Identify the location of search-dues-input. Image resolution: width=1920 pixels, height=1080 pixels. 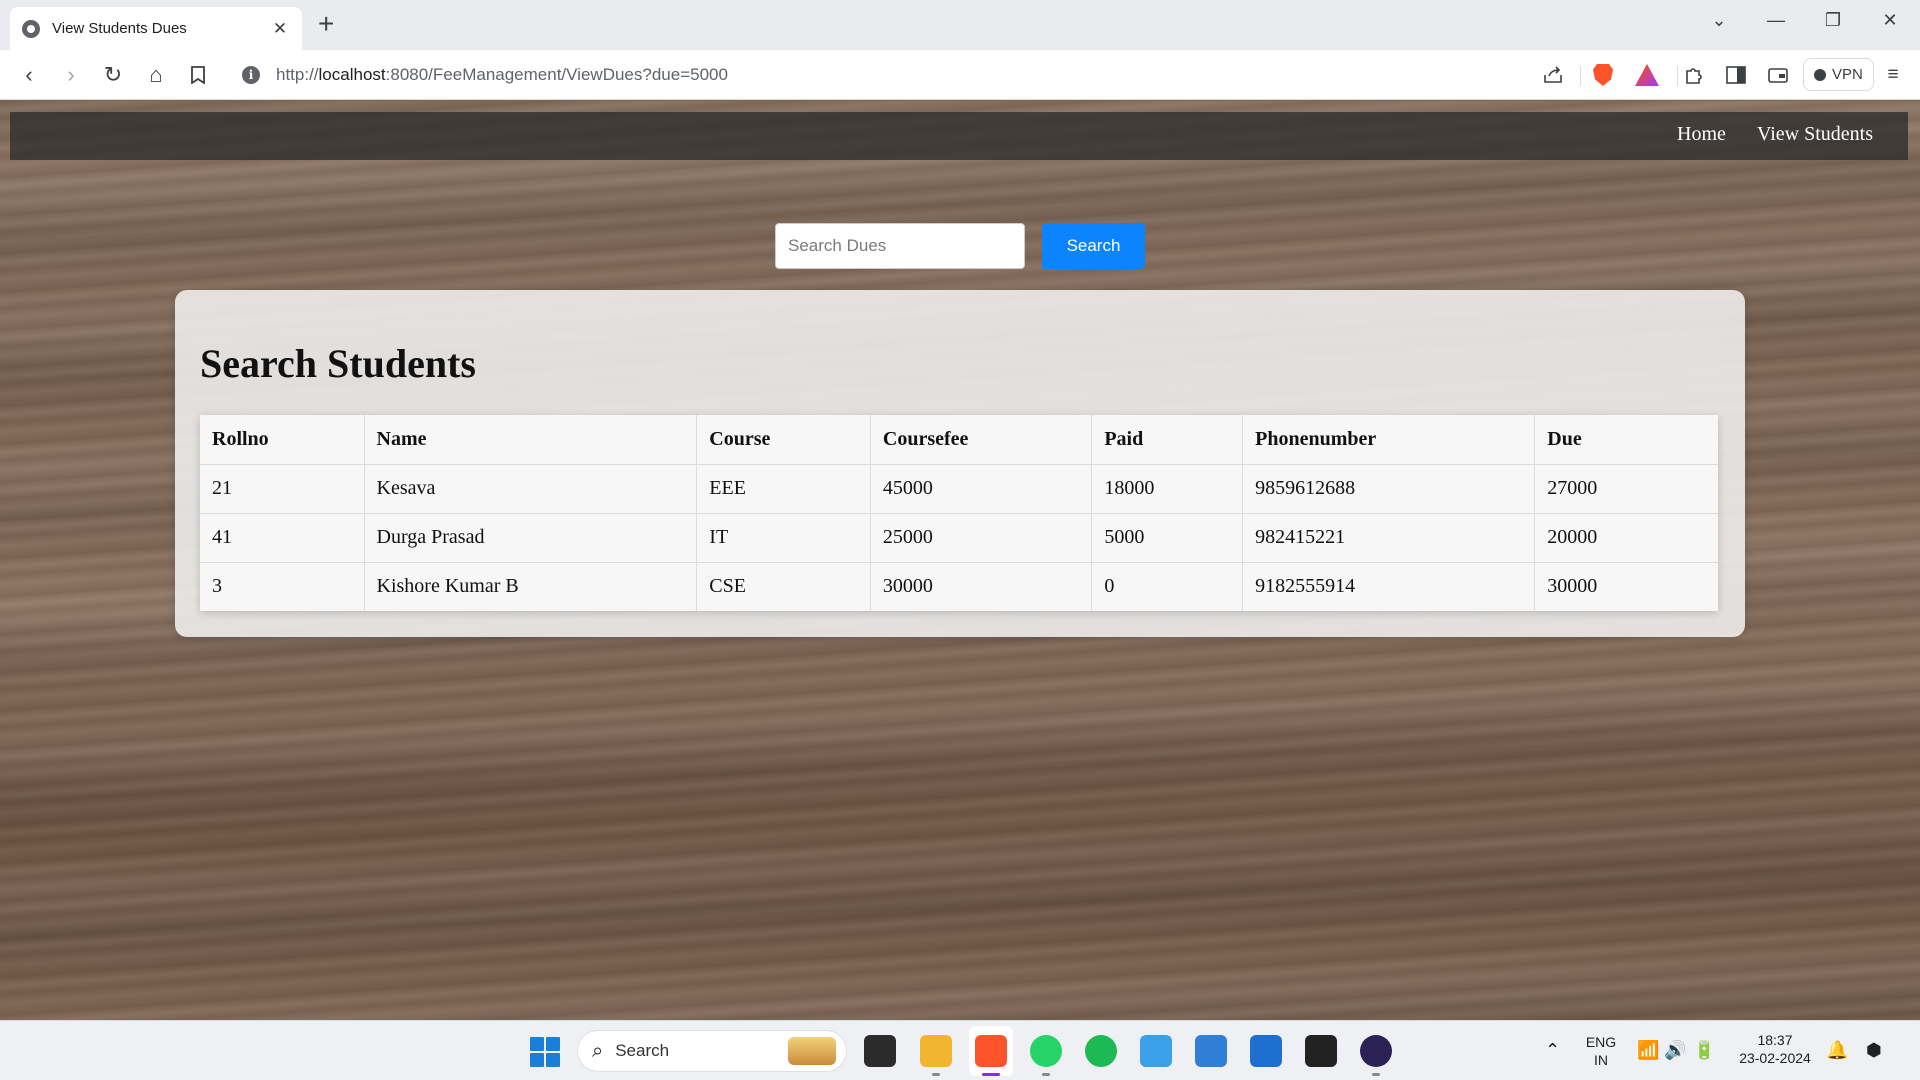
(900, 246).